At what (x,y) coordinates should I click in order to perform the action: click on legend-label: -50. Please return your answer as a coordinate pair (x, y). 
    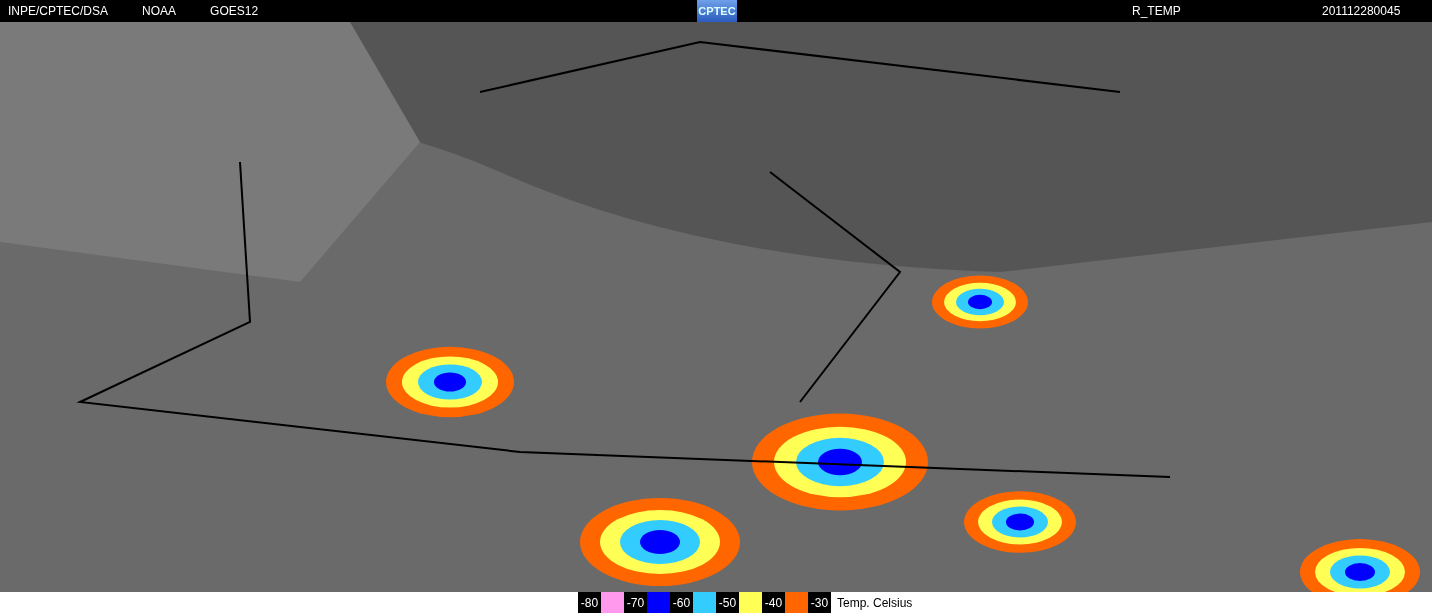
    Looking at the image, I should click on (727, 602).